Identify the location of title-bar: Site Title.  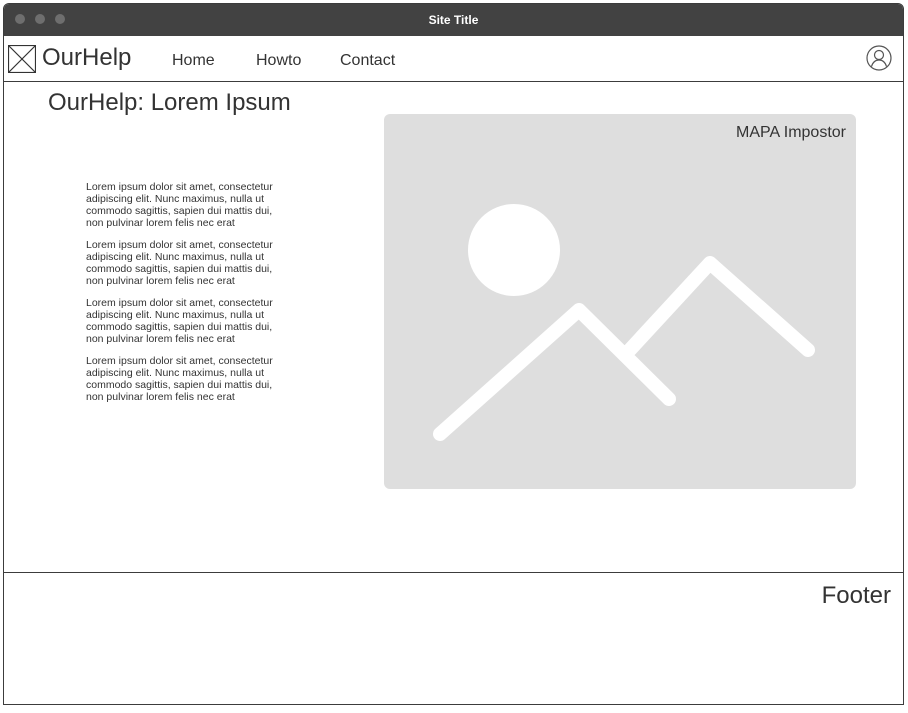
(453, 20).